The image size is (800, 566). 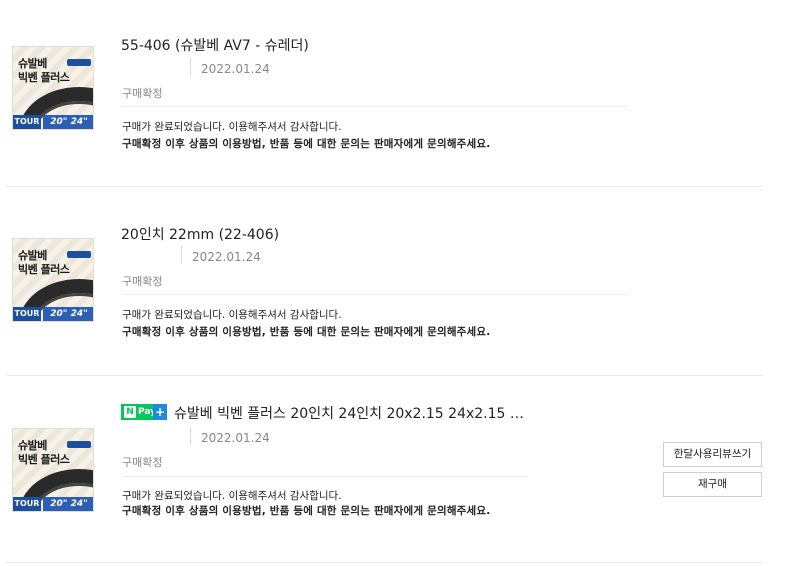 What do you see at coordinates (200, 234) in the screenshot?
I see `product-title: 20인치 22mm (22-406)` at bounding box center [200, 234].